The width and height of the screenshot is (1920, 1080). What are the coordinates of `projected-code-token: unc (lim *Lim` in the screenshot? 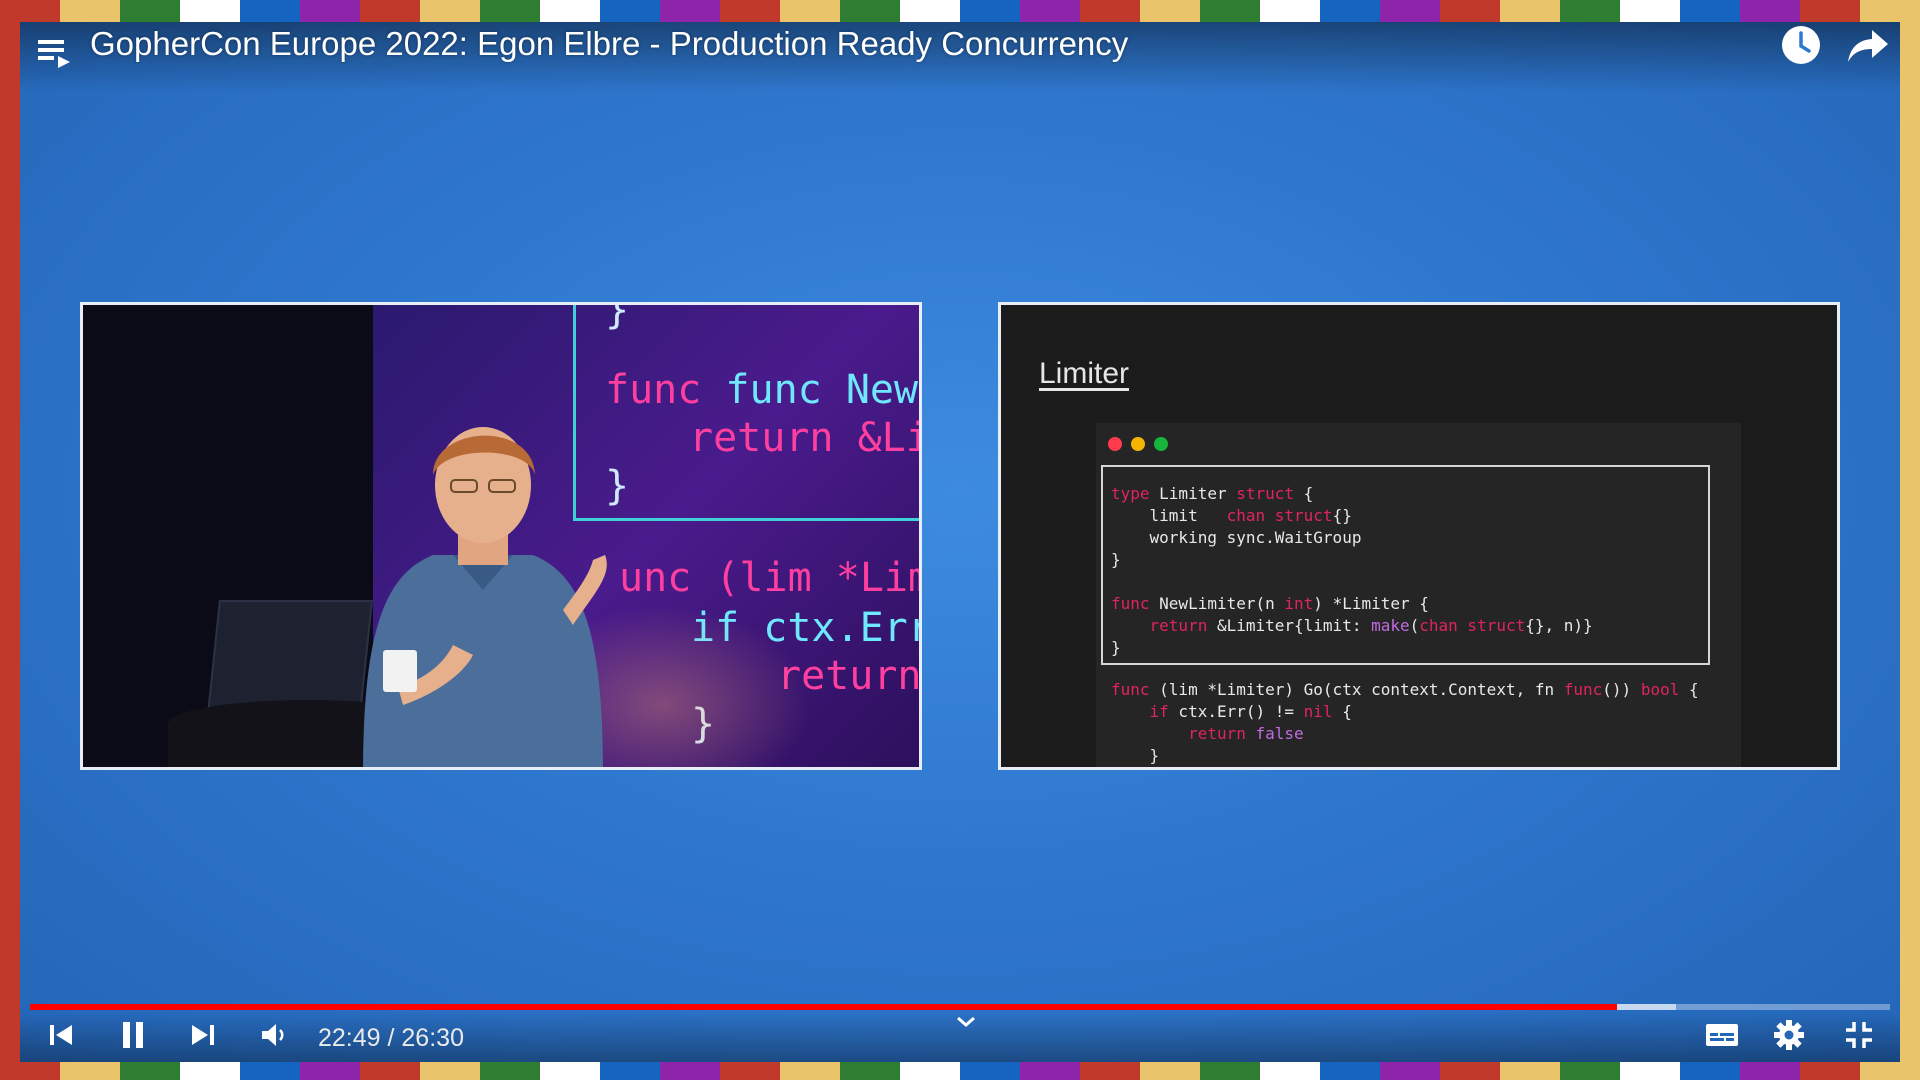 It's located at (770, 578).